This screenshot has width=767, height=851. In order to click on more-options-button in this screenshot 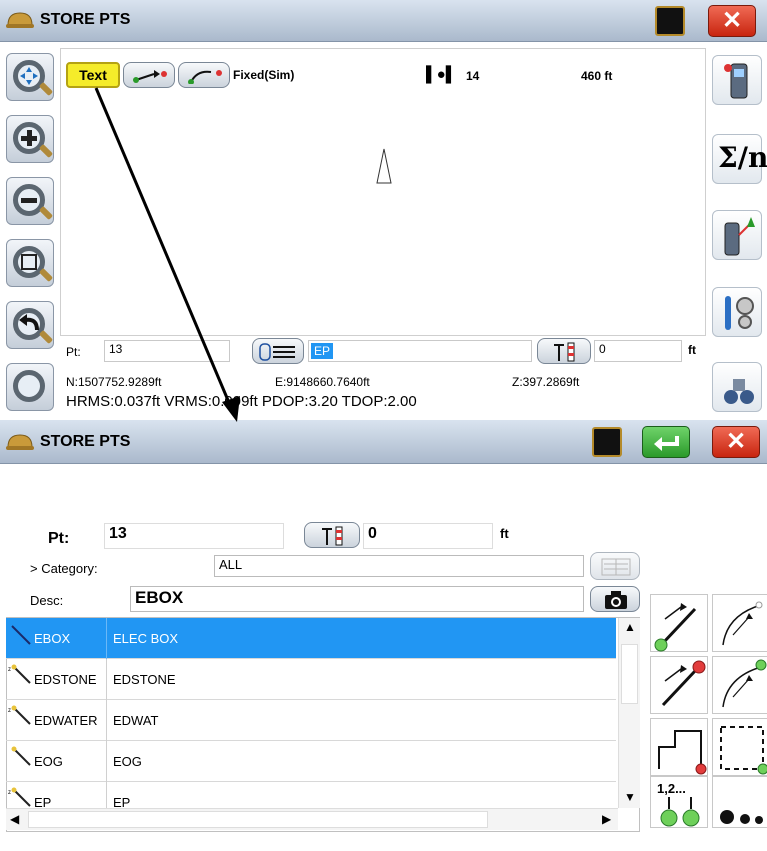, I will do `click(739, 802)`.